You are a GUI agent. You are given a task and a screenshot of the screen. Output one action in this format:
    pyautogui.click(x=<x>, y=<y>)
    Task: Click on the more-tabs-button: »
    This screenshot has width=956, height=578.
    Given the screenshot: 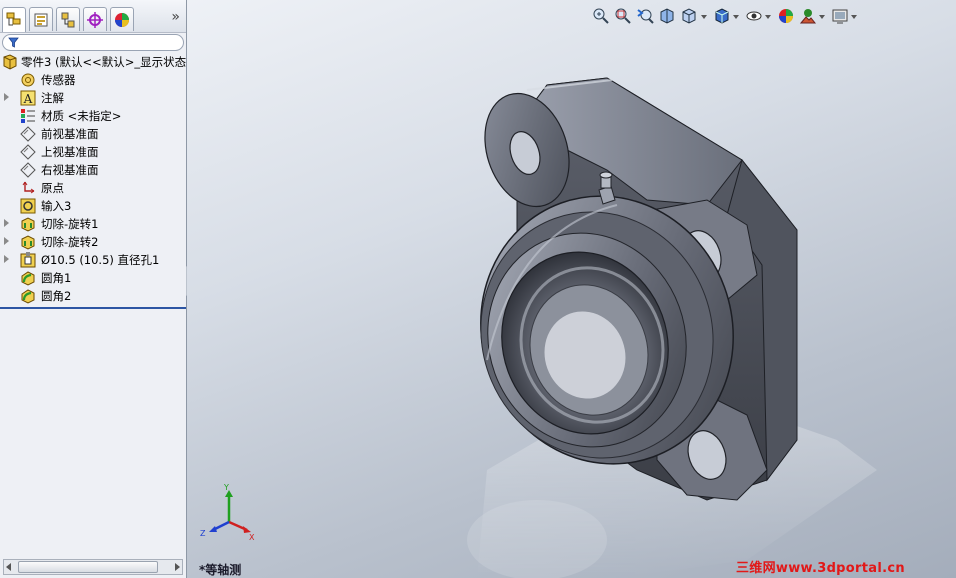 What is the action you would take?
    pyautogui.click(x=175, y=17)
    